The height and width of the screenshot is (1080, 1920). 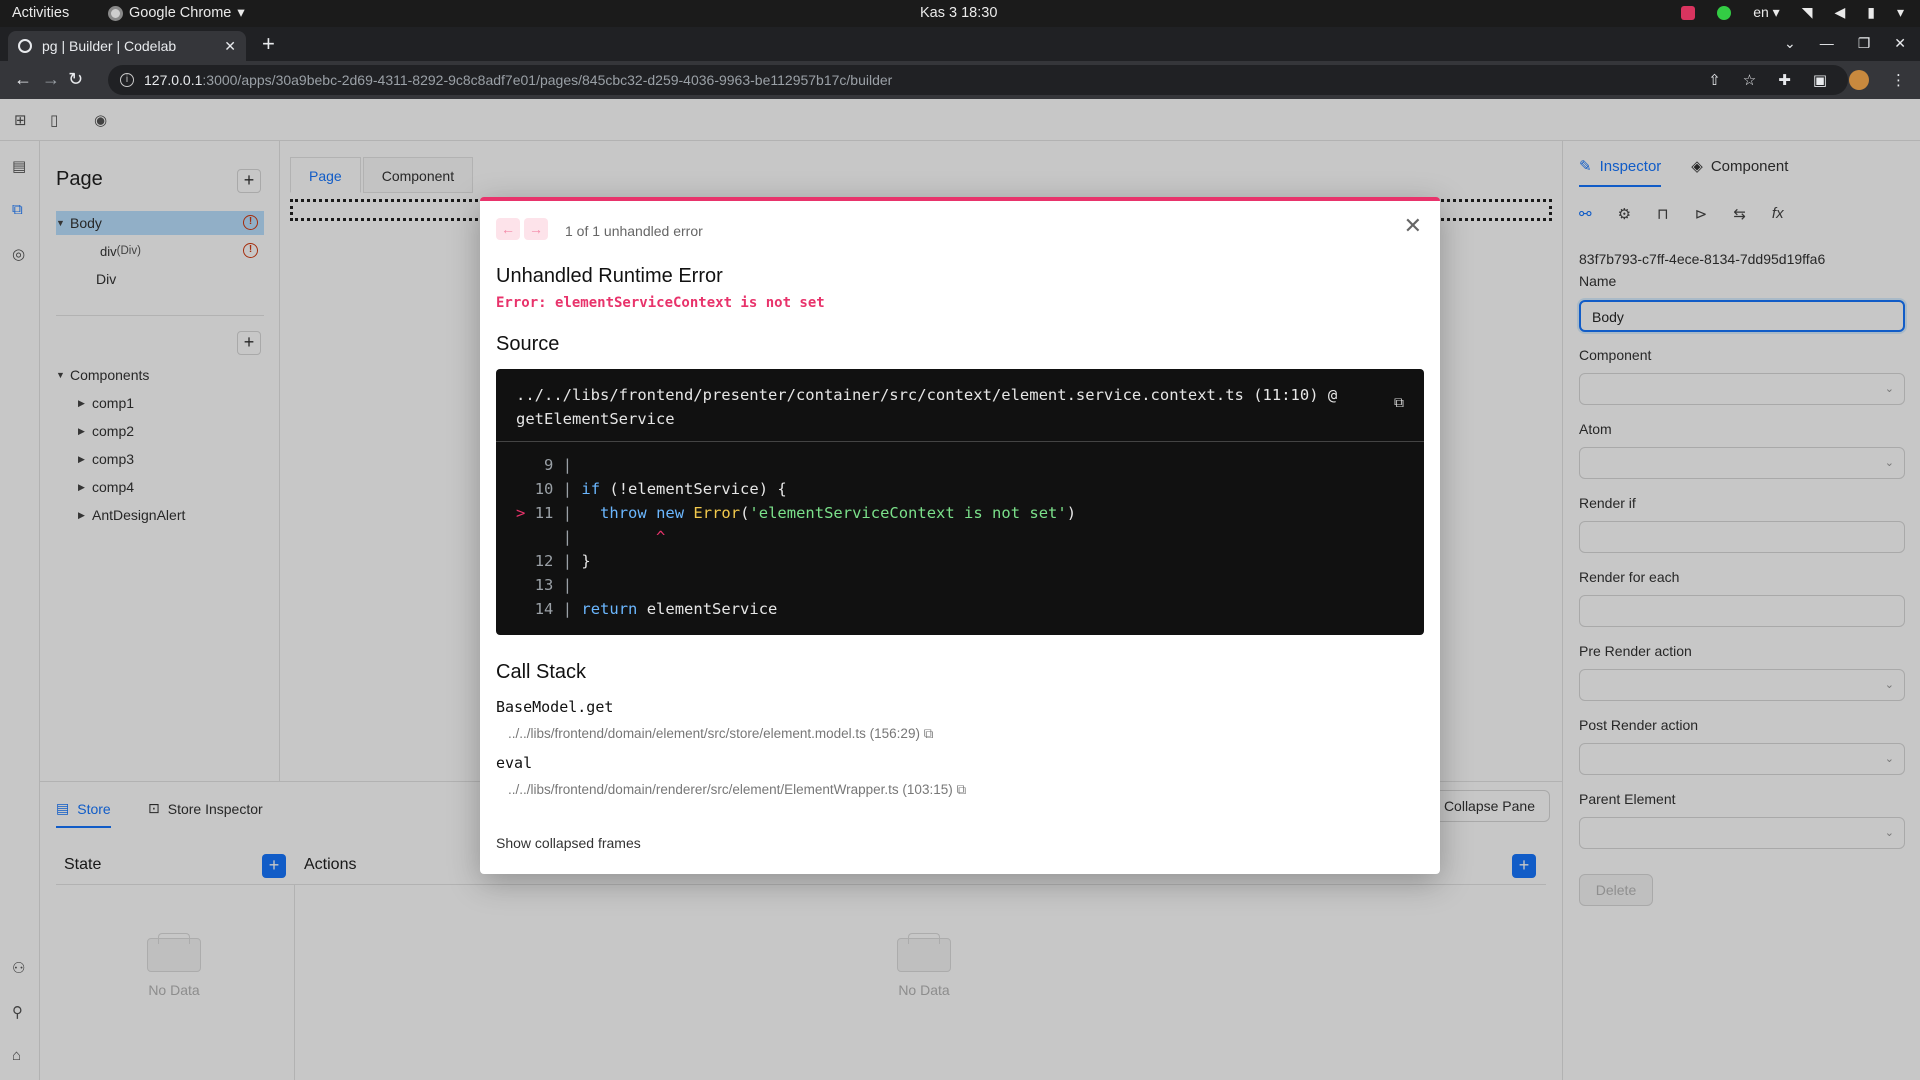 I want to click on previous-error-icon: ←, so click(x=508, y=229).